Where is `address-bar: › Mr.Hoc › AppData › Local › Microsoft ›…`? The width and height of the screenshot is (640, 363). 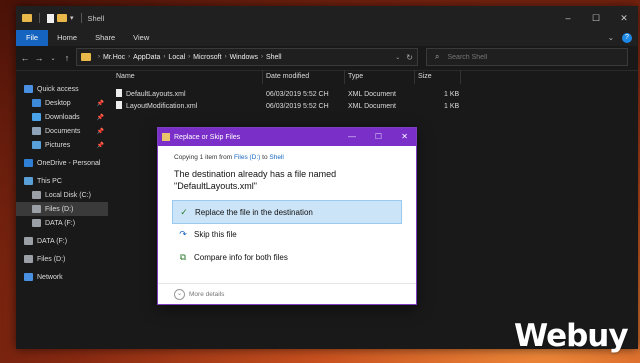 address-bar: › Mr.Hoc › AppData › Local › Microsoft ›… is located at coordinates (247, 57).